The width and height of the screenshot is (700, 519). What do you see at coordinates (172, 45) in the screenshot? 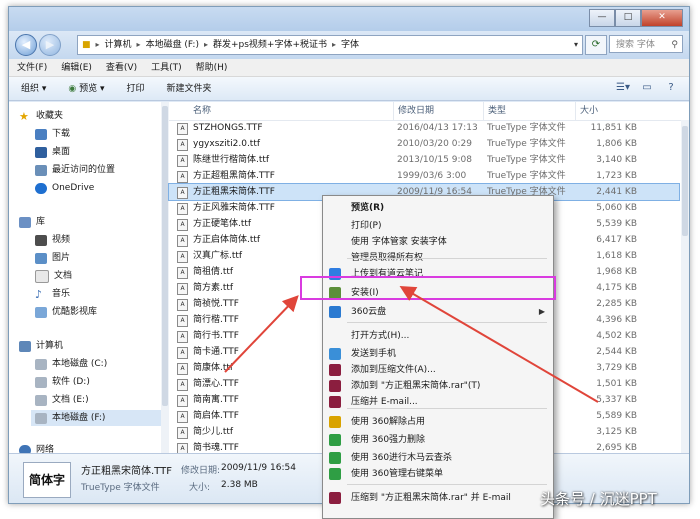
I see `breadcrumb-drive-f: 本地磁盘 (F:)` at bounding box center [172, 45].